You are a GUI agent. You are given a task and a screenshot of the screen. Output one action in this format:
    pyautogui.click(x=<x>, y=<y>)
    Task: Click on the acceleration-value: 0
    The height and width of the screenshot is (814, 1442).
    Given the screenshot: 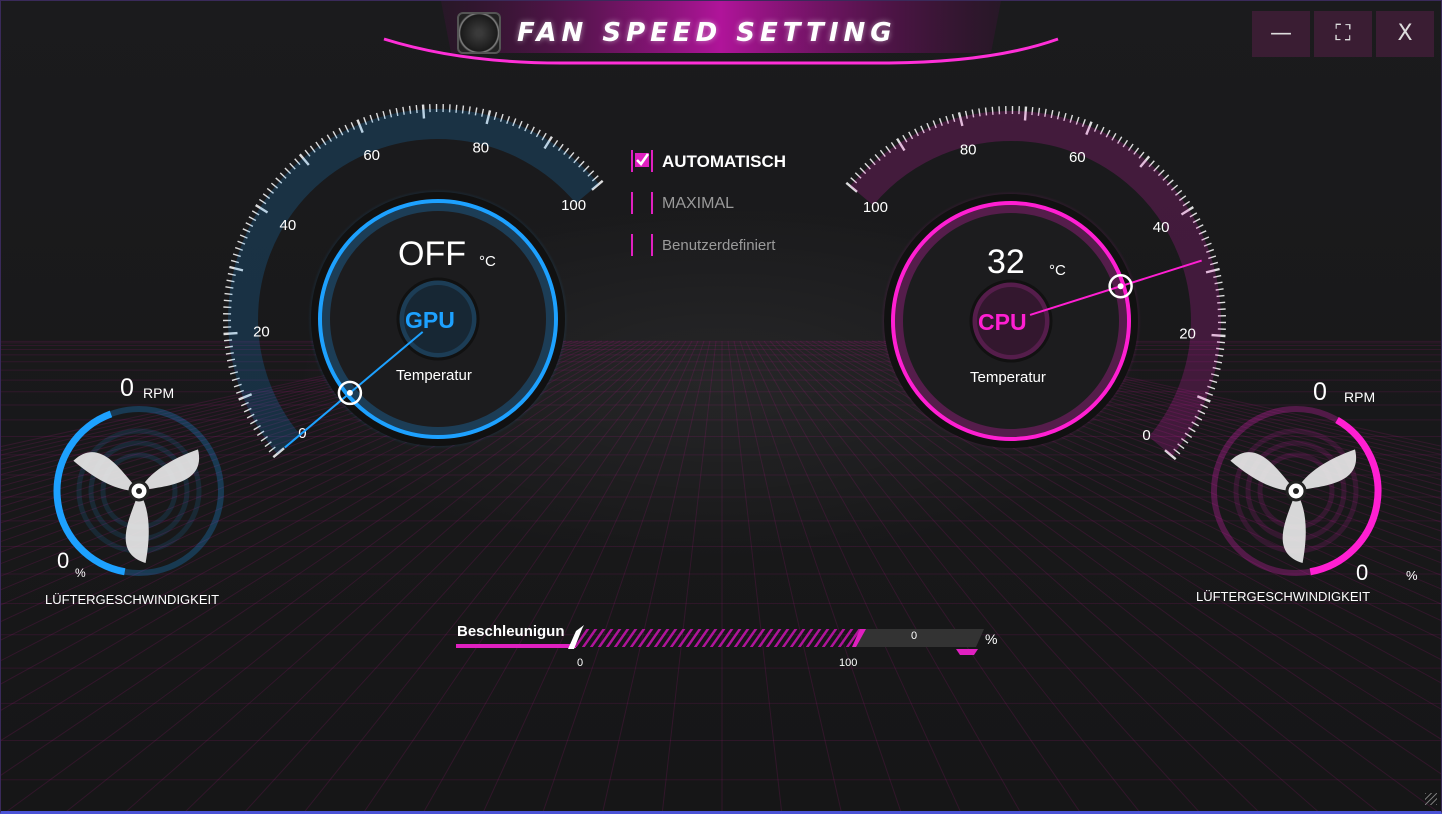 What is the action you would take?
    pyautogui.click(x=914, y=636)
    